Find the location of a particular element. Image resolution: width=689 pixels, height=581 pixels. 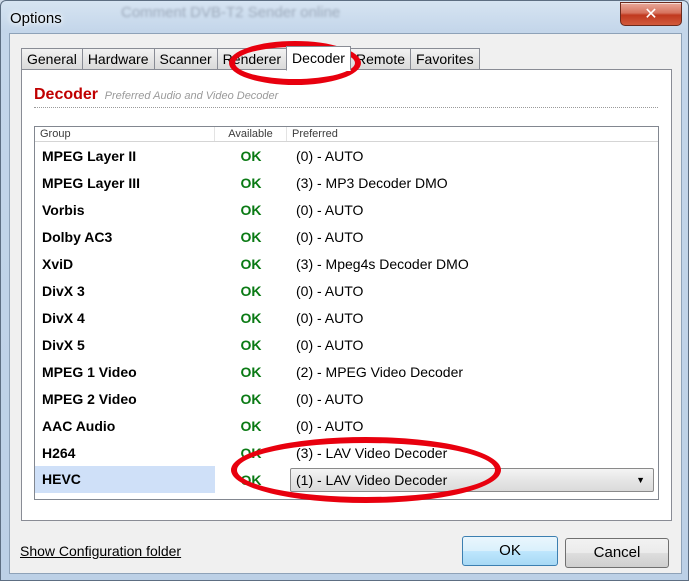

background-window-title: Comment DVB-T2 Sender online is located at coordinates (231, 12).